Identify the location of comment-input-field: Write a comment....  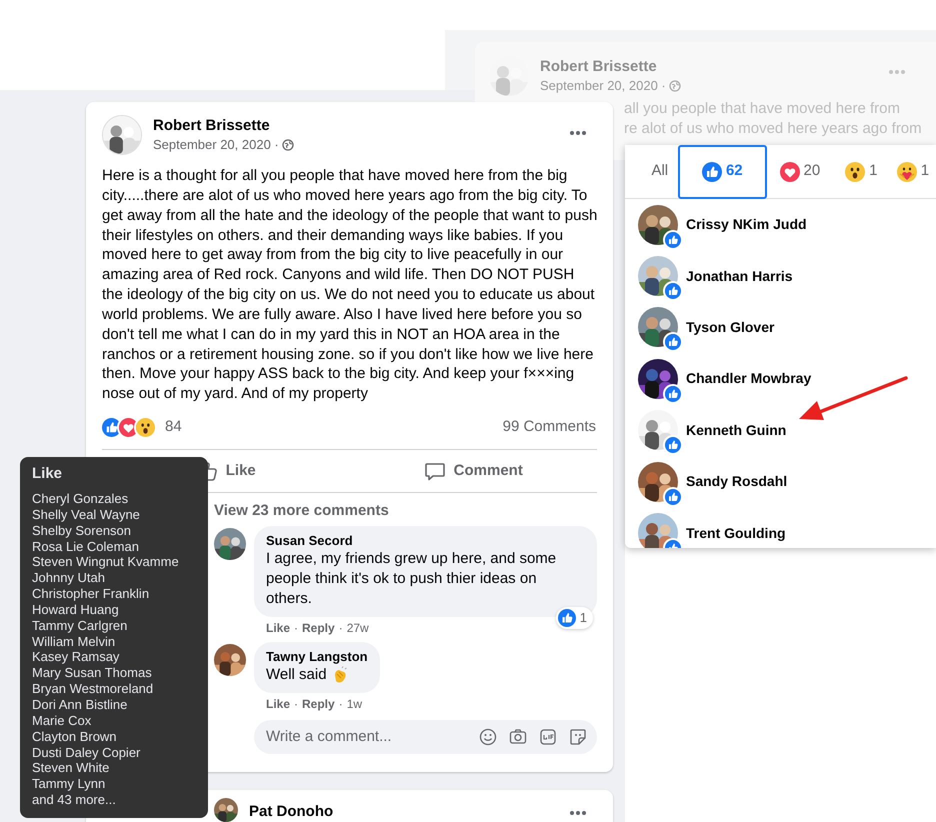
(372, 737).